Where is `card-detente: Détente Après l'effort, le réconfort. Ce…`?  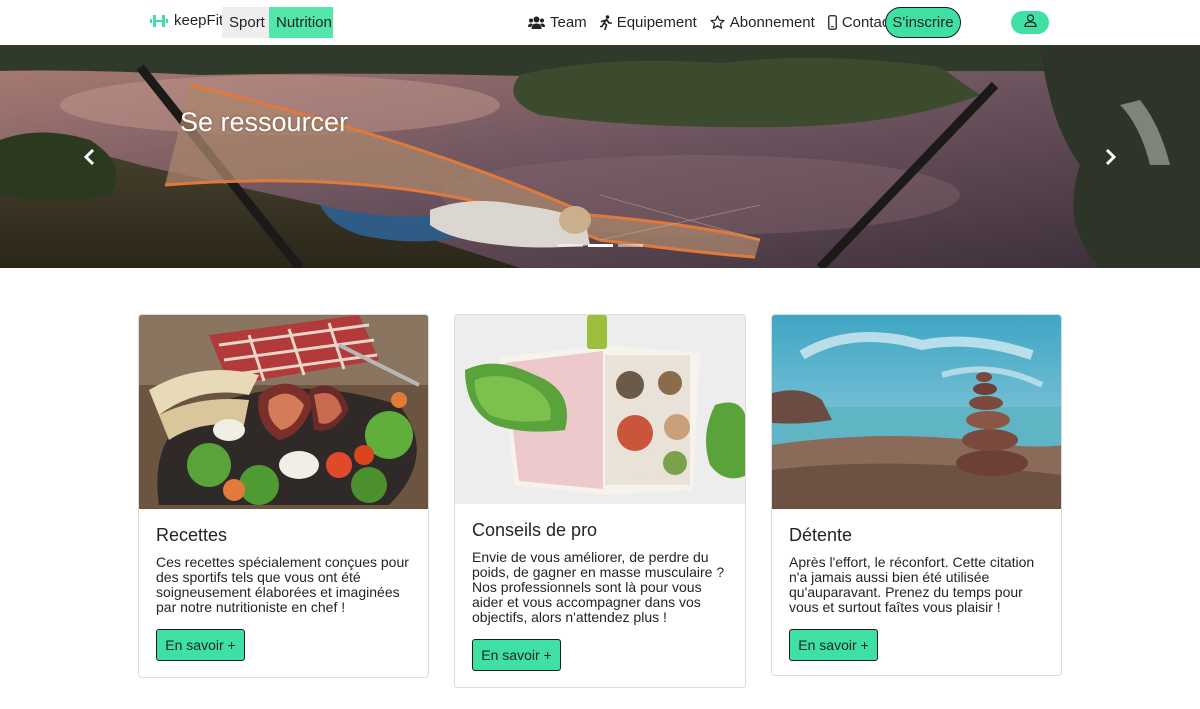 card-detente: Détente Après l'effort, le réconfort. Ce… is located at coordinates (916, 495).